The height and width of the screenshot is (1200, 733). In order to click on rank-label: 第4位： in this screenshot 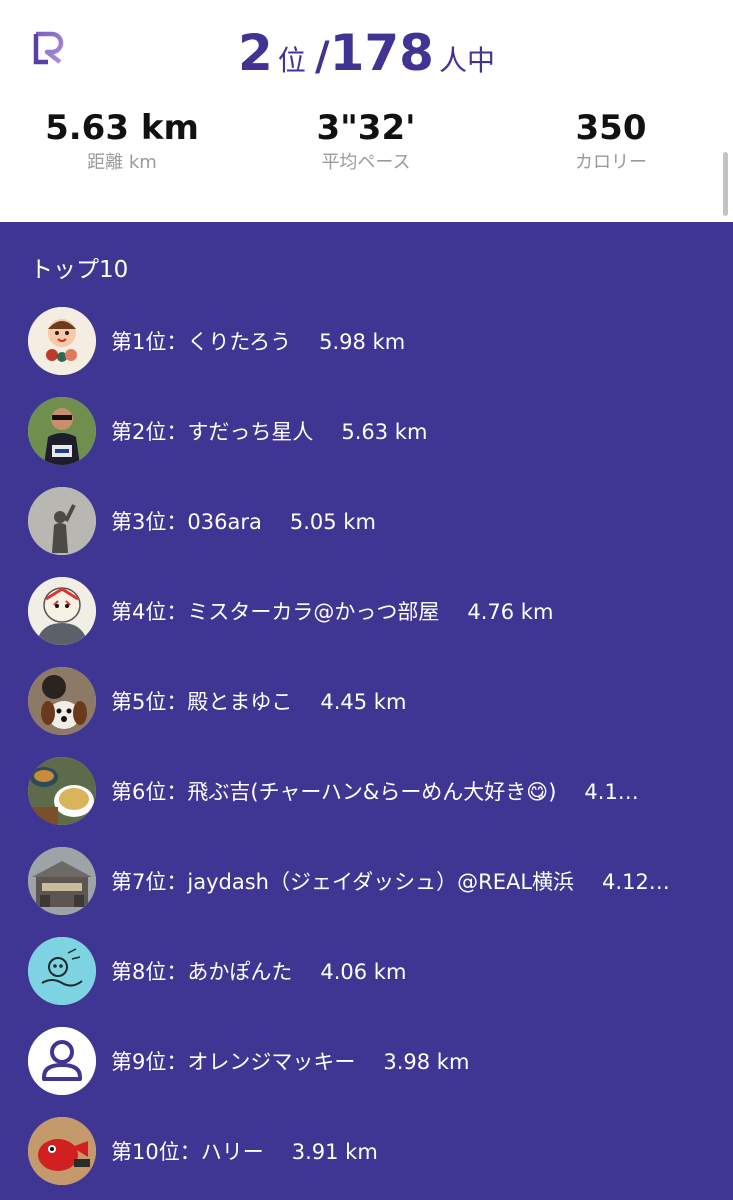, I will do `click(149, 612)`.